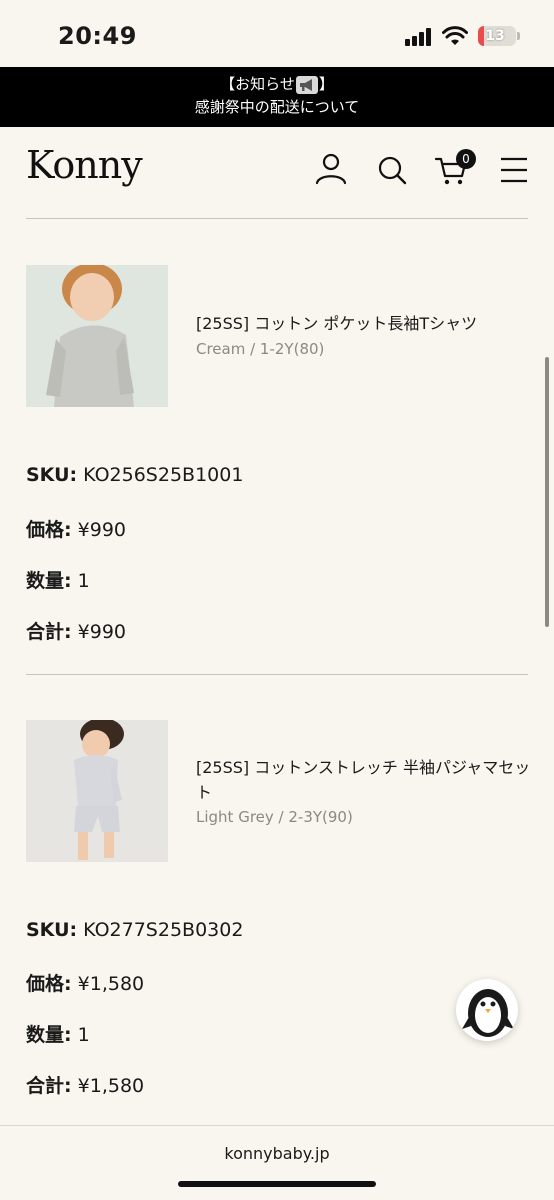 The width and height of the screenshot is (554, 1200). I want to click on battery-level: 13, so click(495, 36).